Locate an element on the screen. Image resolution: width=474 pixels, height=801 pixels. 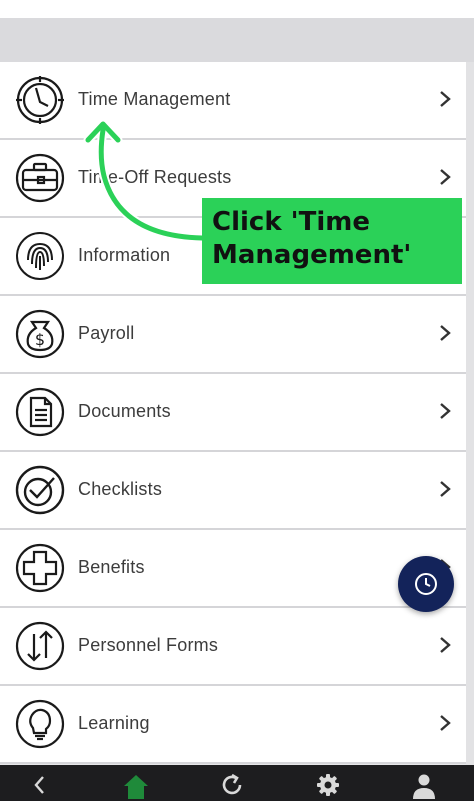
menu-item-label: Payroll is located at coordinates (106, 333).